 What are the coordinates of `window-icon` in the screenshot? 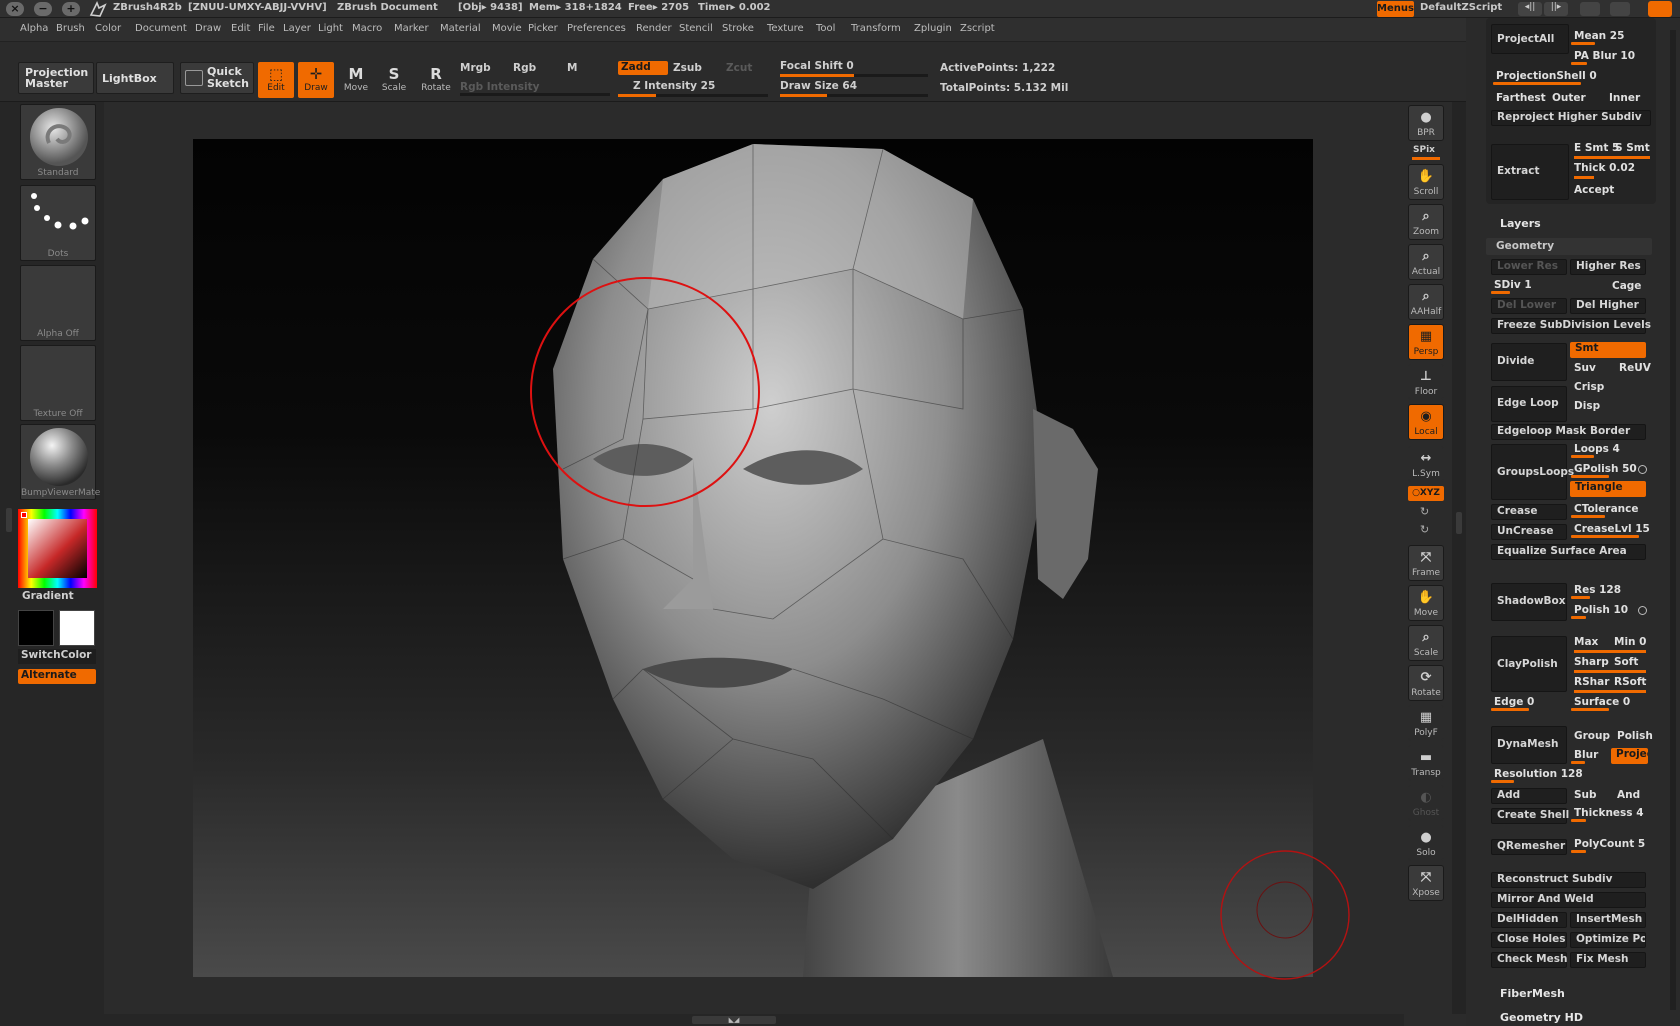 It's located at (1620, 9).